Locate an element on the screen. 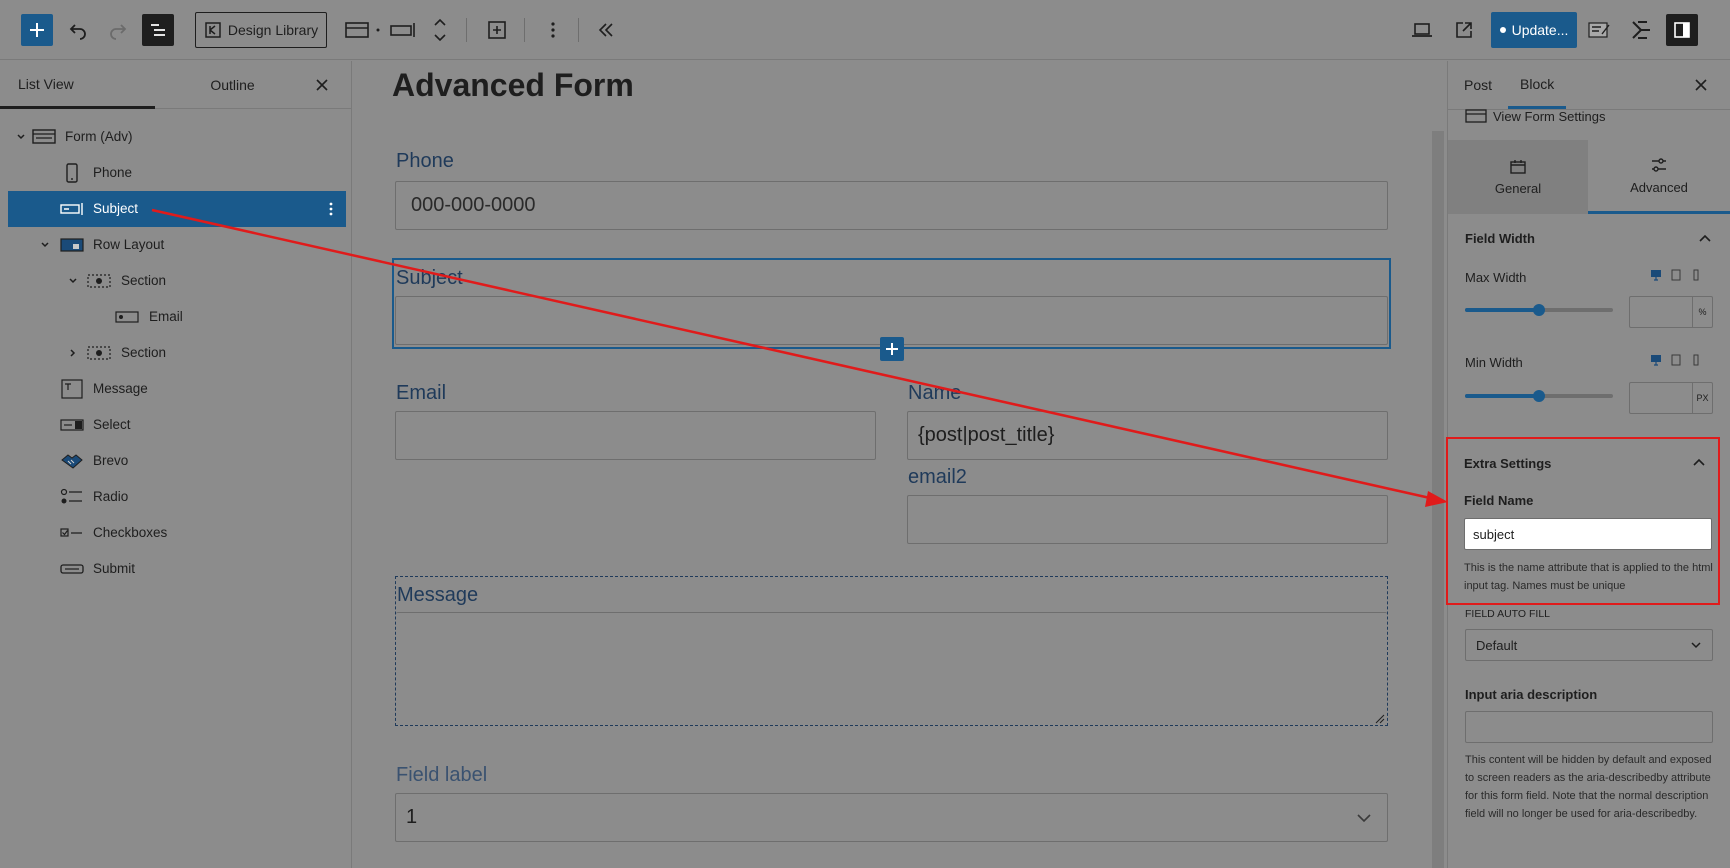 The width and height of the screenshot is (1730, 868). tree-item-section: Section is located at coordinates (177, 281).